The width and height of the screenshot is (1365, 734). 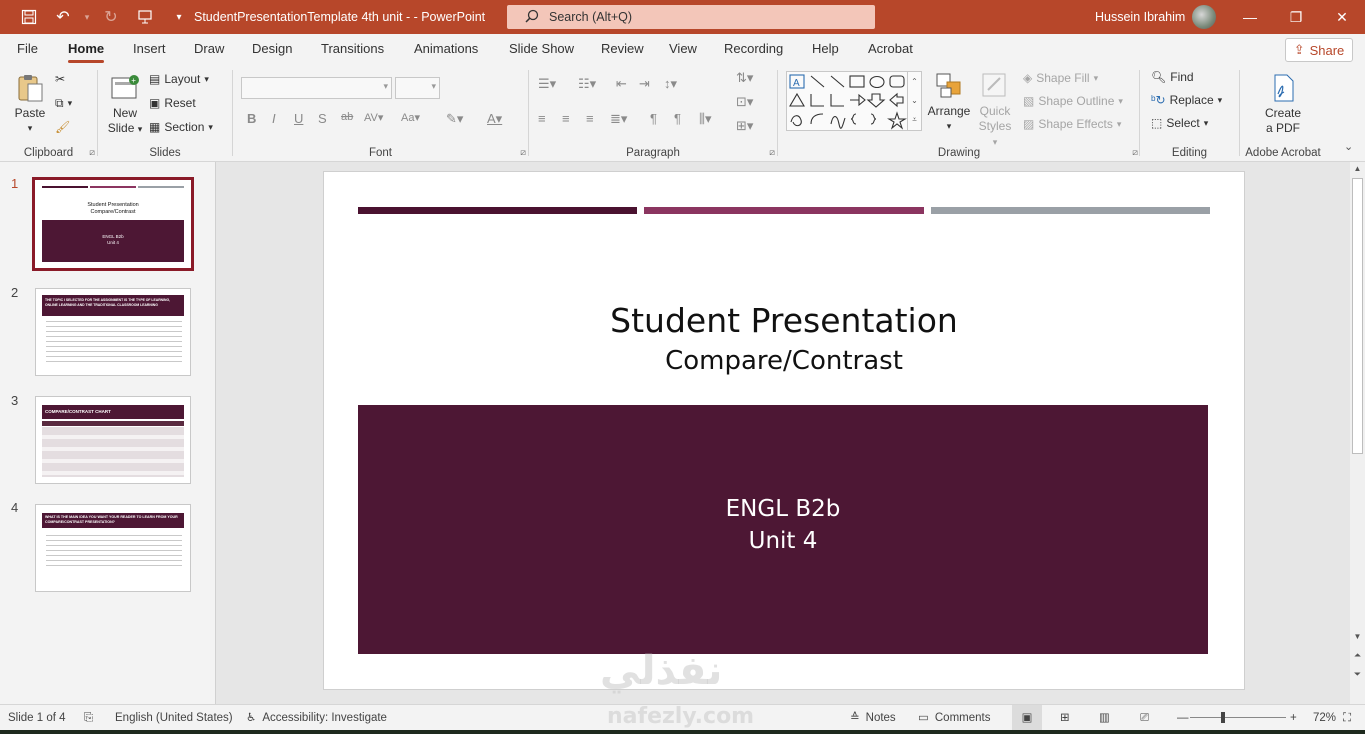 What do you see at coordinates (316, 718) in the screenshot?
I see `accessibility-button: ♿︎ Accessibility: Investigate` at bounding box center [316, 718].